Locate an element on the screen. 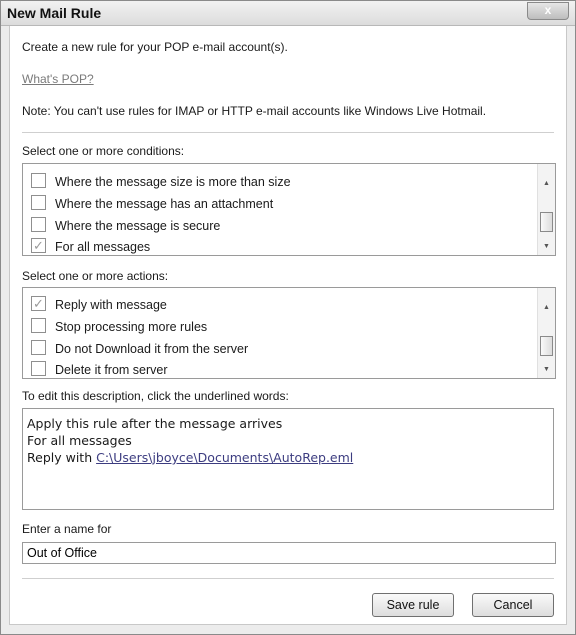 Image resolution: width=576 pixels, height=635 pixels. save-rule-button: Save rule is located at coordinates (413, 605).